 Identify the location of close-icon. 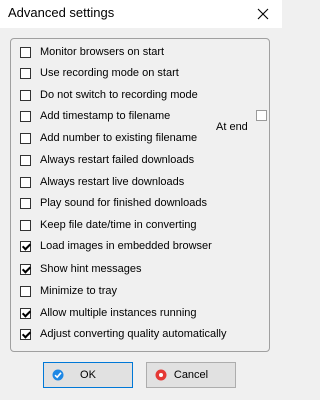
(263, 14).